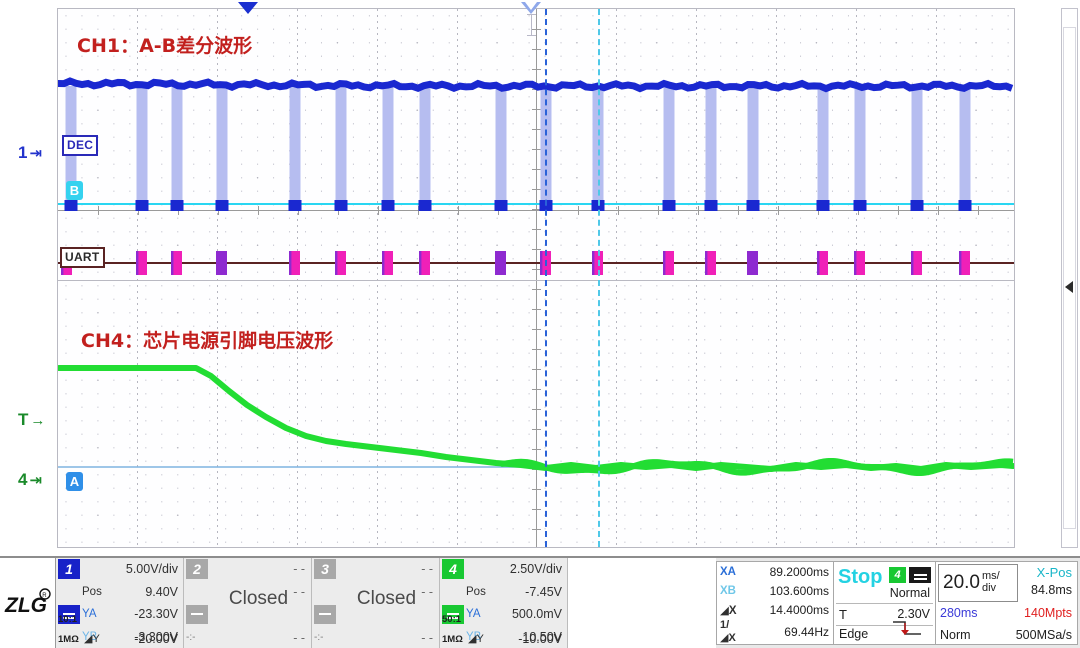 The image size is (1080, 648). Describe the element at coordinates (165, 46) in the screenshot. I see `ch1-annotation: CH1：A-B差分波形` at that location.